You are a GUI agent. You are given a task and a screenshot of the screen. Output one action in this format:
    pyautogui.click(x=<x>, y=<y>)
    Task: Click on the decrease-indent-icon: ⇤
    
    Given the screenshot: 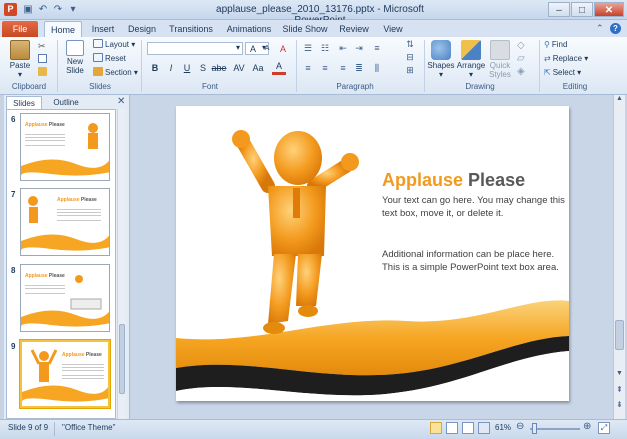 What is the action you would take?
    pyautogui.click(x=343, y=48)
    